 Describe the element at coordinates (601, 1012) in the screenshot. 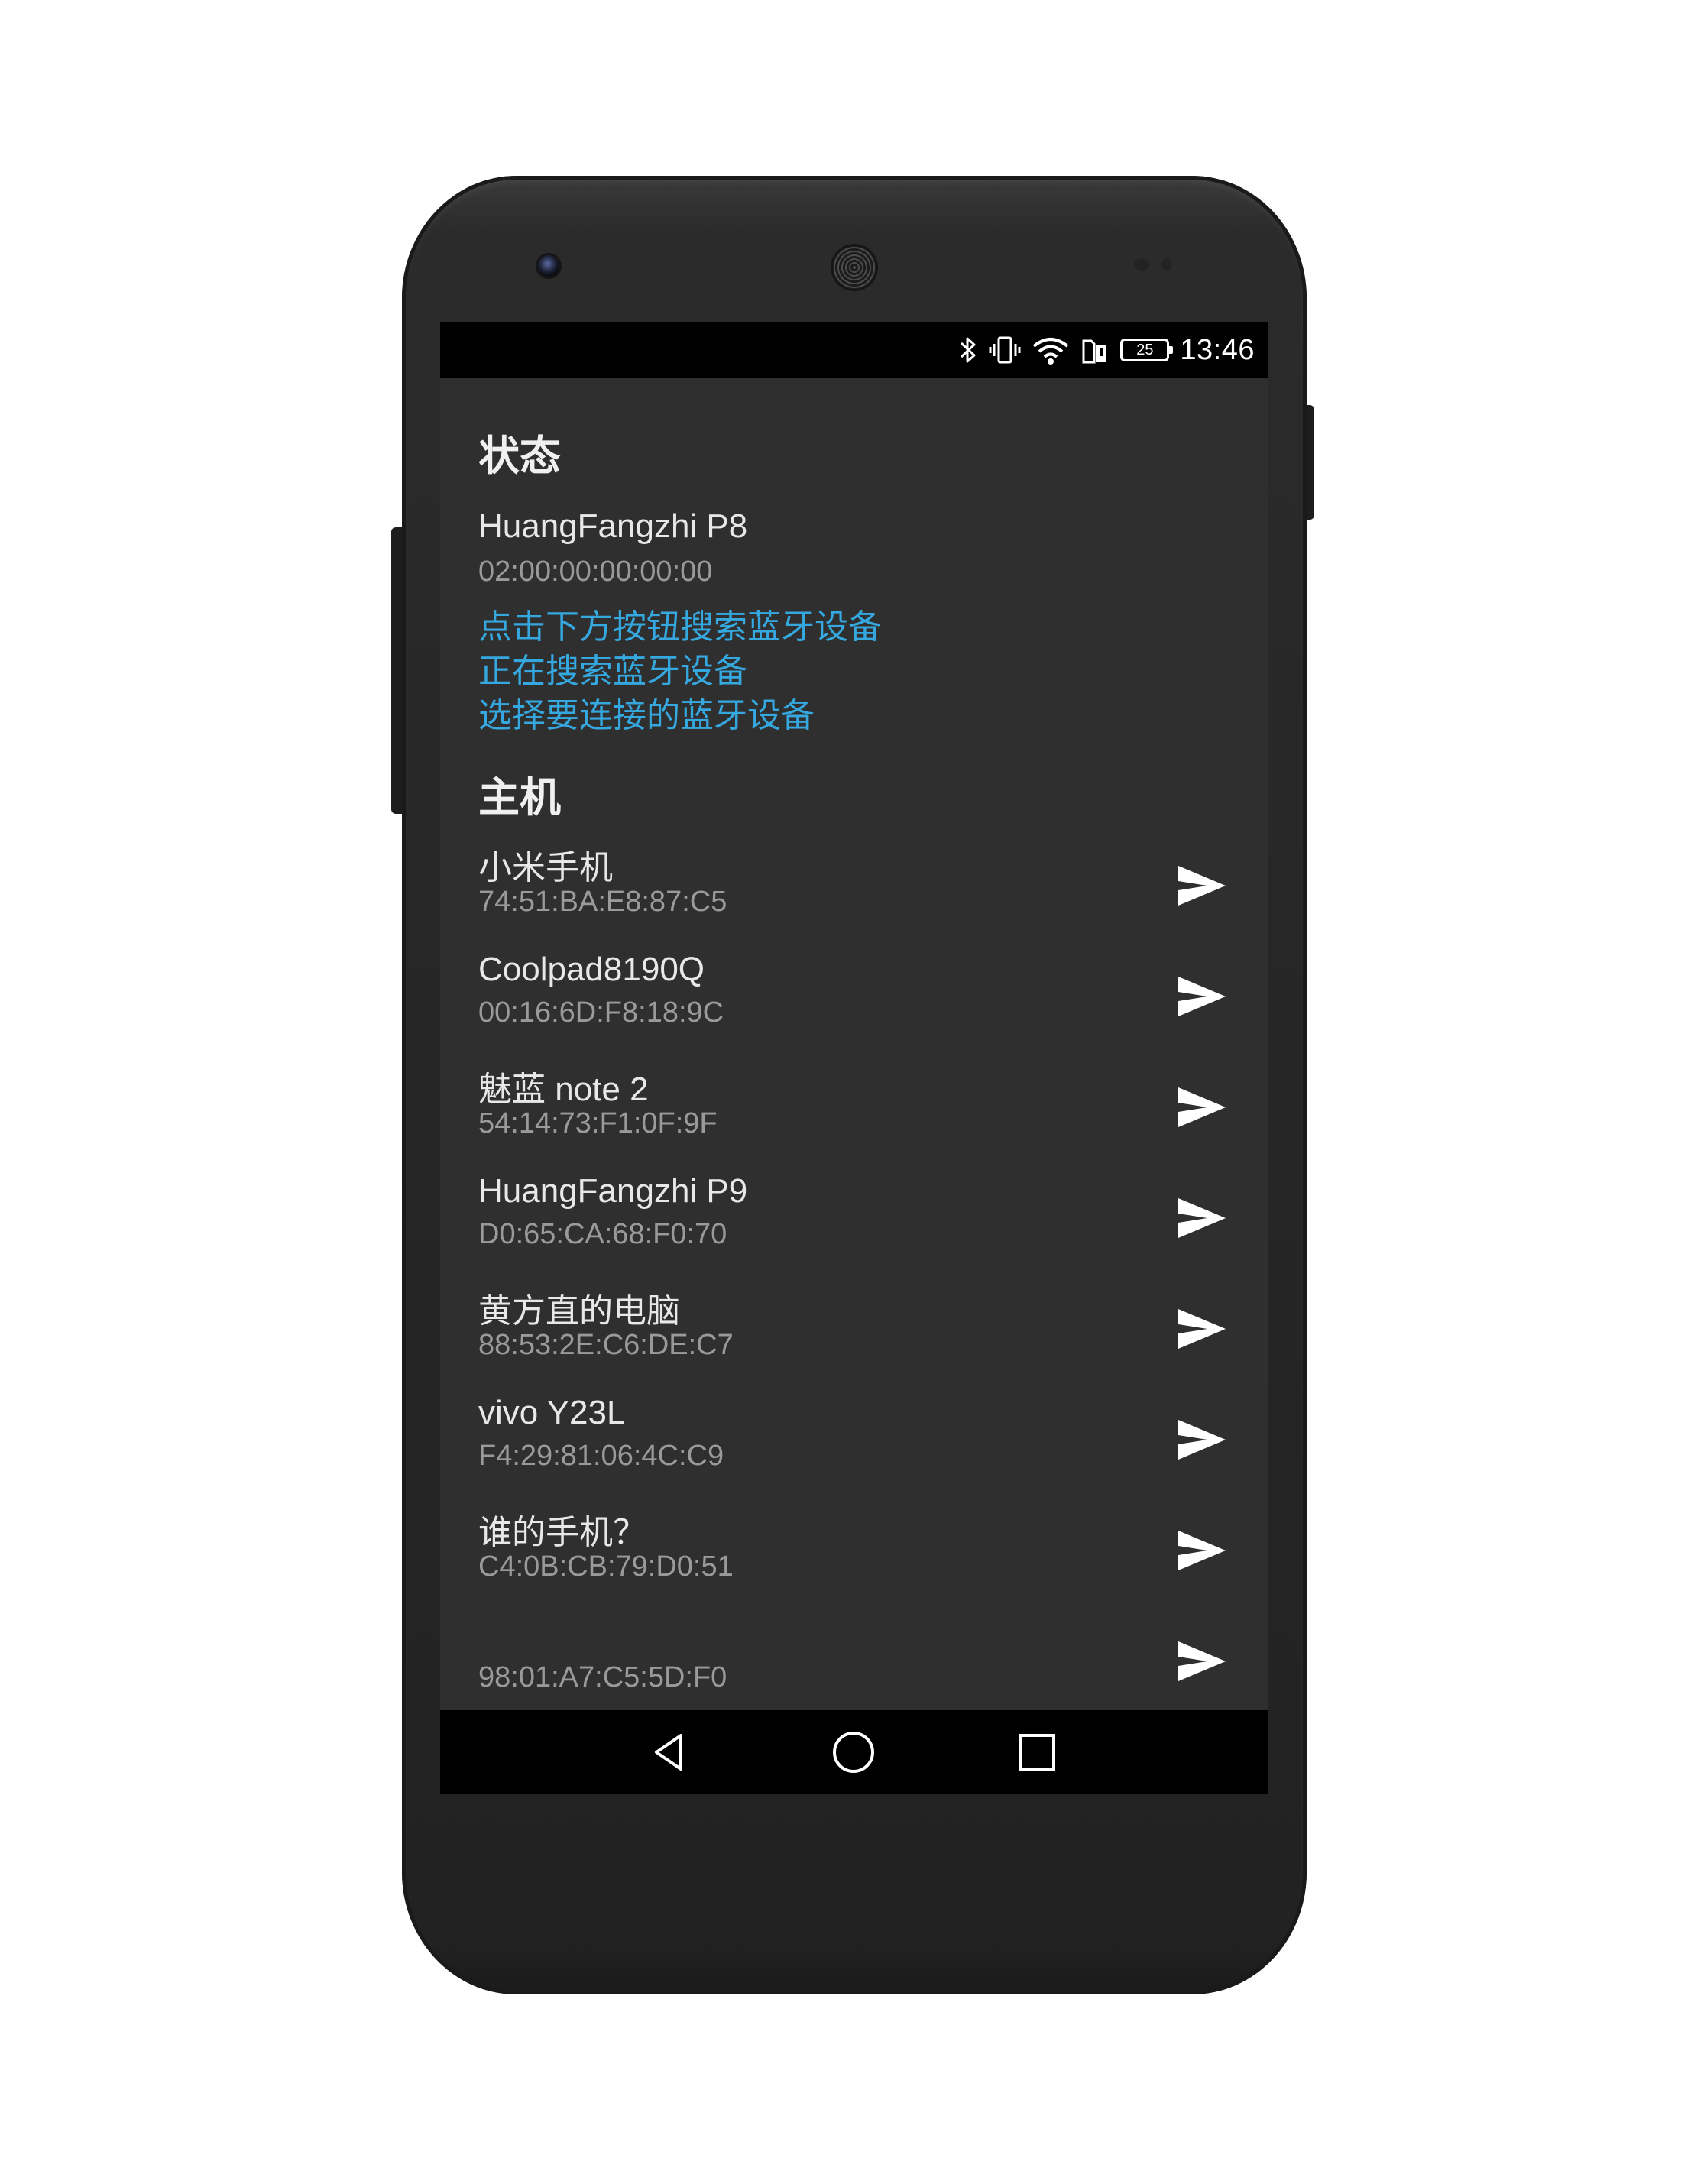

I see `host-device-address: 00:16:6D:F8:18:9C` at that location.